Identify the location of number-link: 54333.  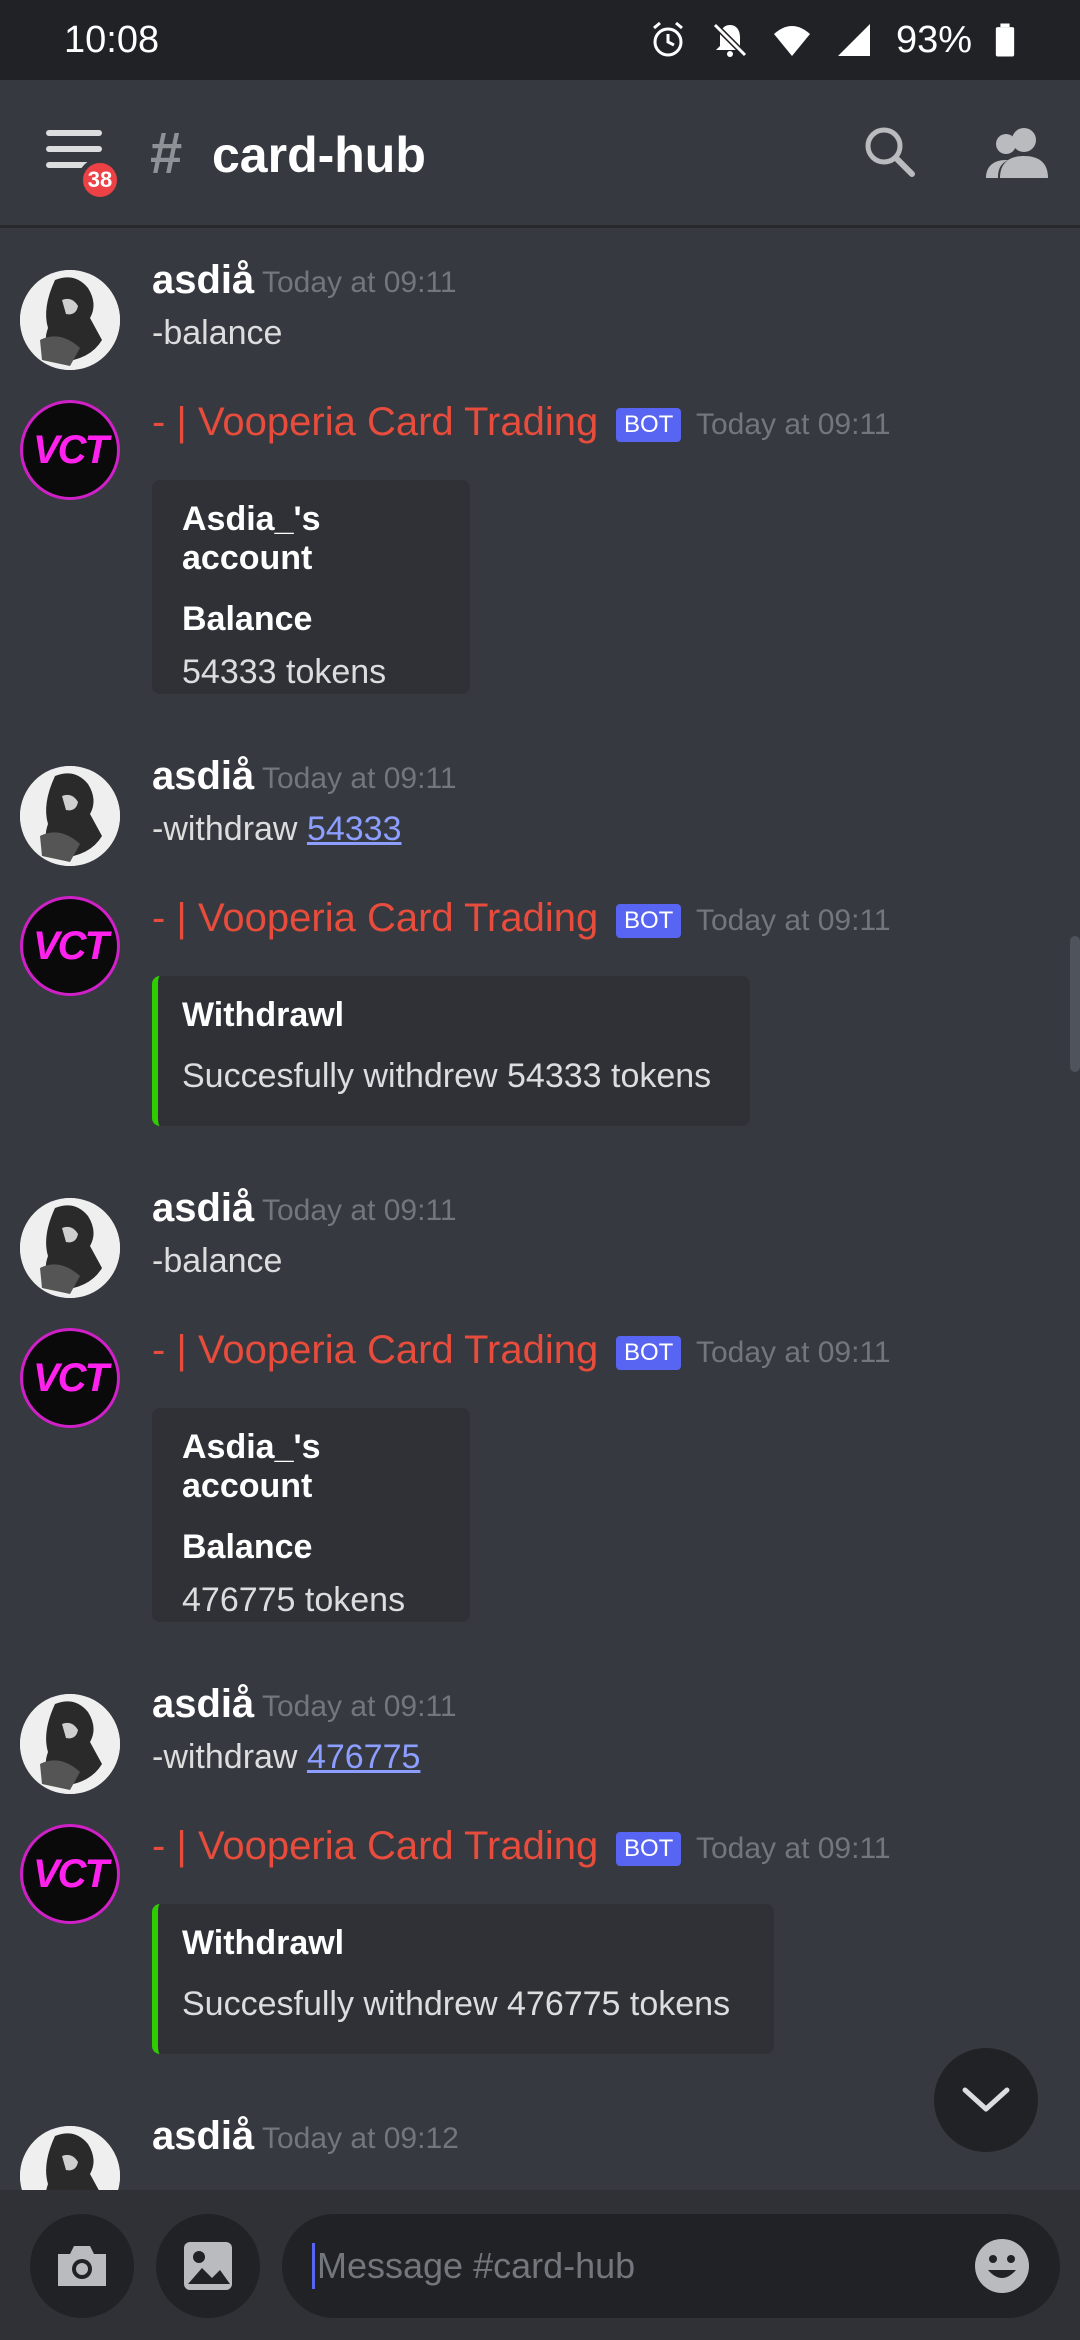
(354, 829).